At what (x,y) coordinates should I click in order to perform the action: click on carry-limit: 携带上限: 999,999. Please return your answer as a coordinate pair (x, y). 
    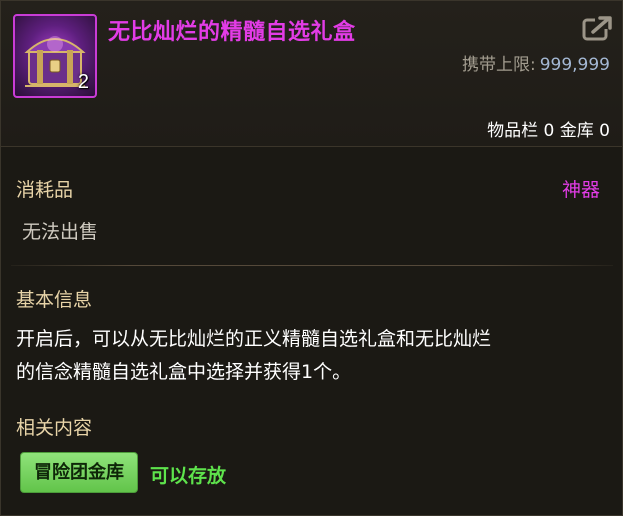
    Looking at the image, I should click on (536, 62).